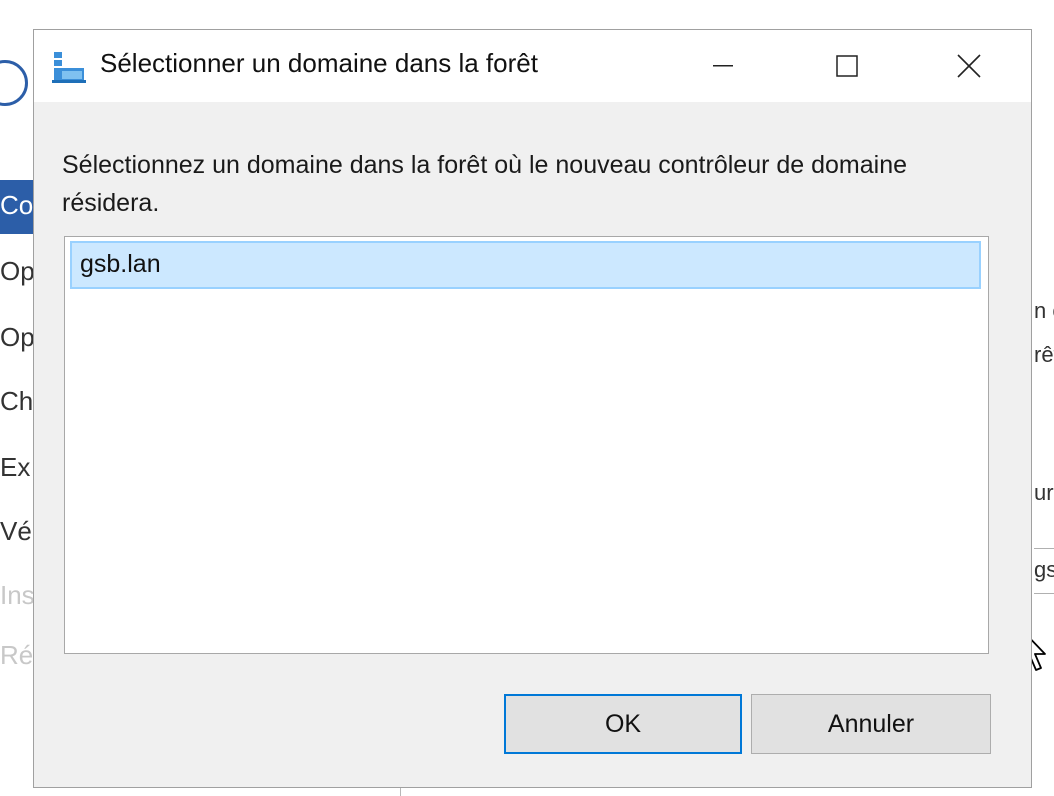 The image size is (1054, 796). I want to click on bg-text-fragment: n c, so click(1044, 310).